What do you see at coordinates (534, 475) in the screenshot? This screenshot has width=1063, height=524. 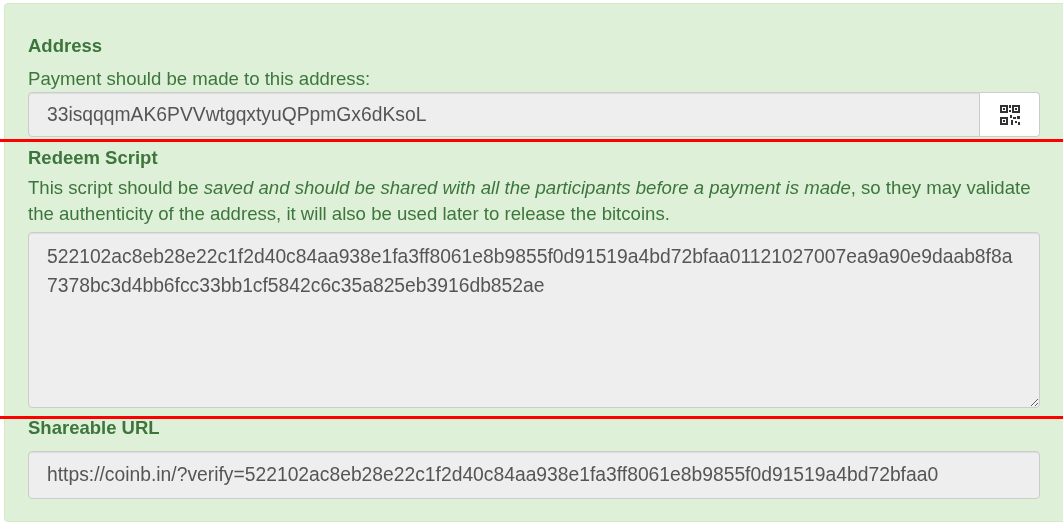 I see `shareable-url-field: https://coinb.in/?verify=522102ac8eb28e22c1f2d40c84aa938e1fa3ff8061e8b9855f0d91519a4bd72bfaa0` at bounding box center [534, 475].